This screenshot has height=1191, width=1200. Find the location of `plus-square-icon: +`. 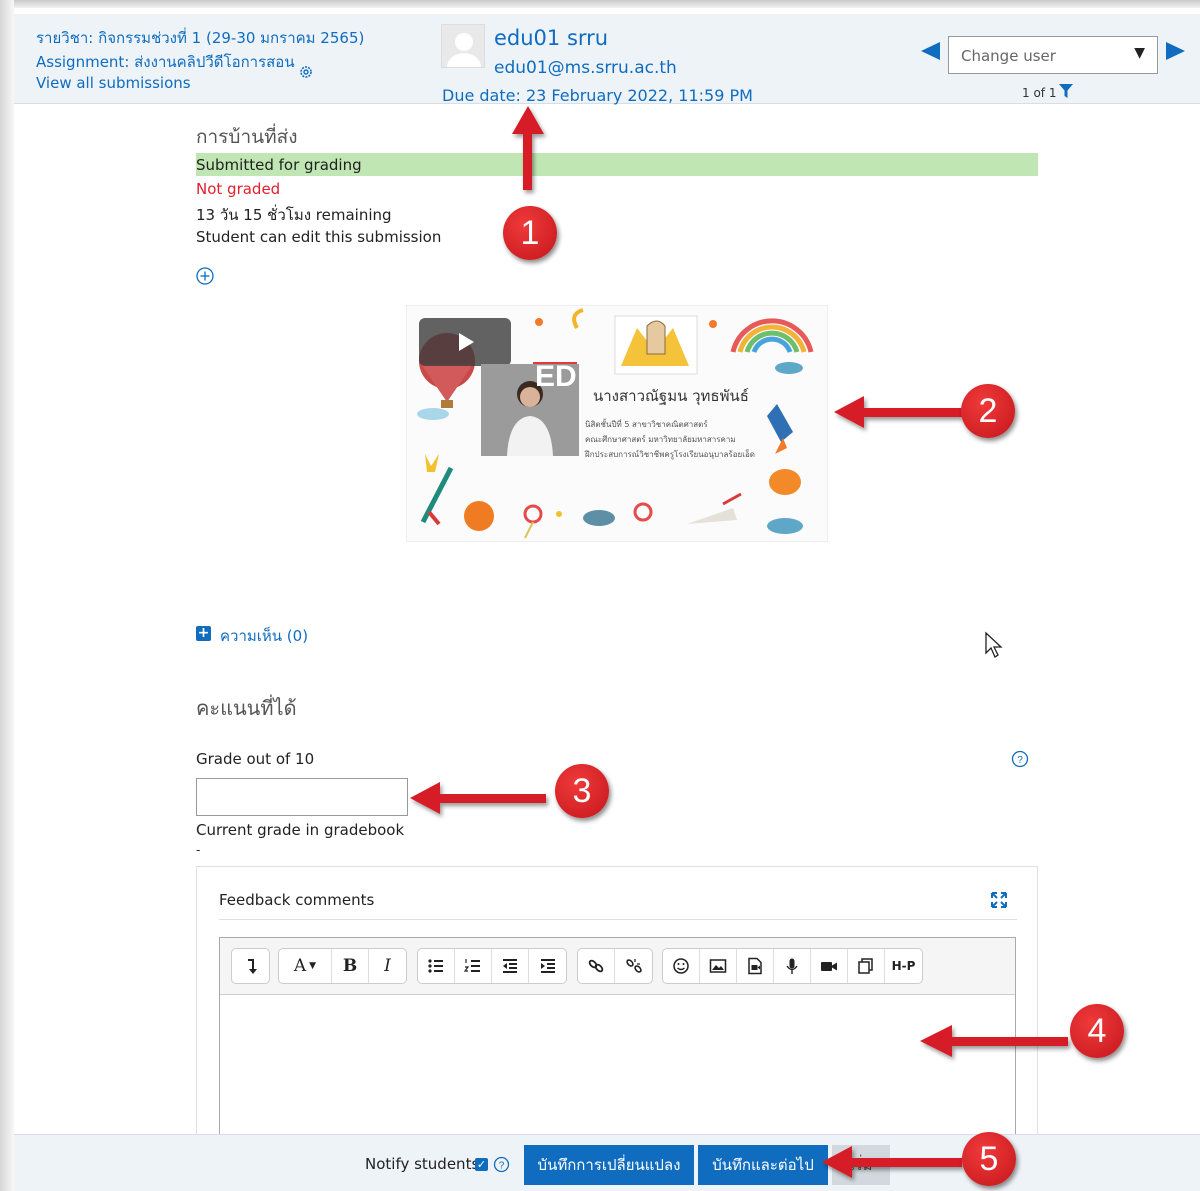

plus-square-icon: + is located at coordinates (203, 633).